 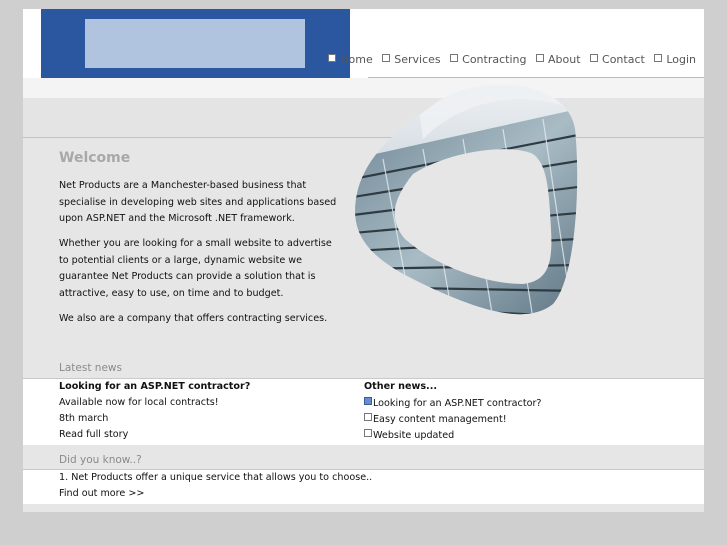 What do you see at coordinates (155, 386) in the screenshot?
I see `news-headline: Looking for an ASP.NET contractor?` at bounding box center [155, 386].